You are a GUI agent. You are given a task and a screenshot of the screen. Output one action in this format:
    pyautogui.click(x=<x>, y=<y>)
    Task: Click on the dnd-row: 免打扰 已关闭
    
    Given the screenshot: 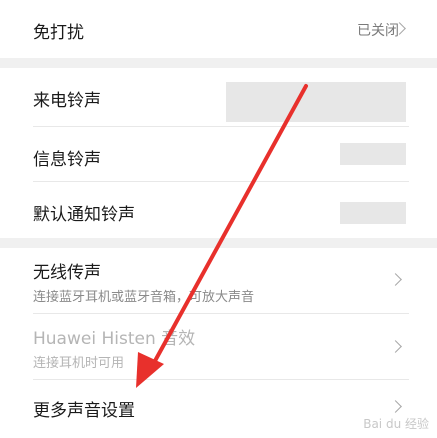 What is the action you would take?
    pyautogui.click(x=218, y=29)
    